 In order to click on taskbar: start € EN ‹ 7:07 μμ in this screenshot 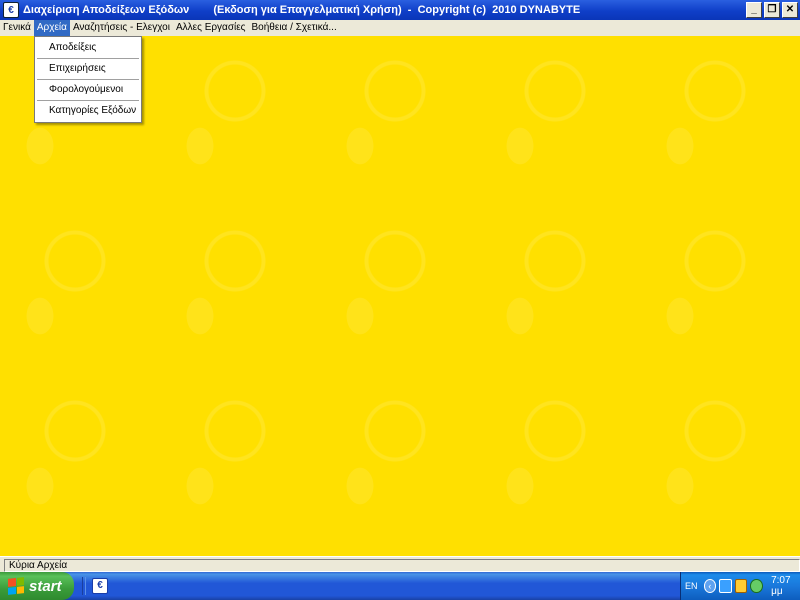, I will do `click(400, 586)`.